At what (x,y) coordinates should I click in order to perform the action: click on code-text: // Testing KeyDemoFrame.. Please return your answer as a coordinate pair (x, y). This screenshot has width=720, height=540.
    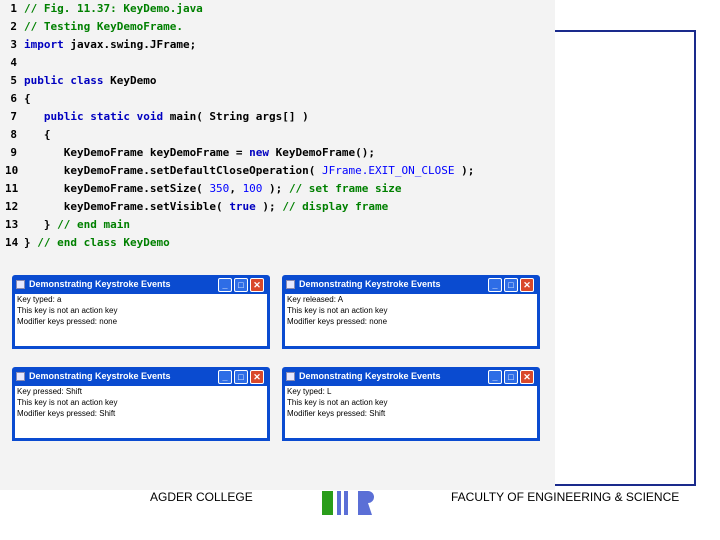
    Looking at the image, I should click on (103, 27).